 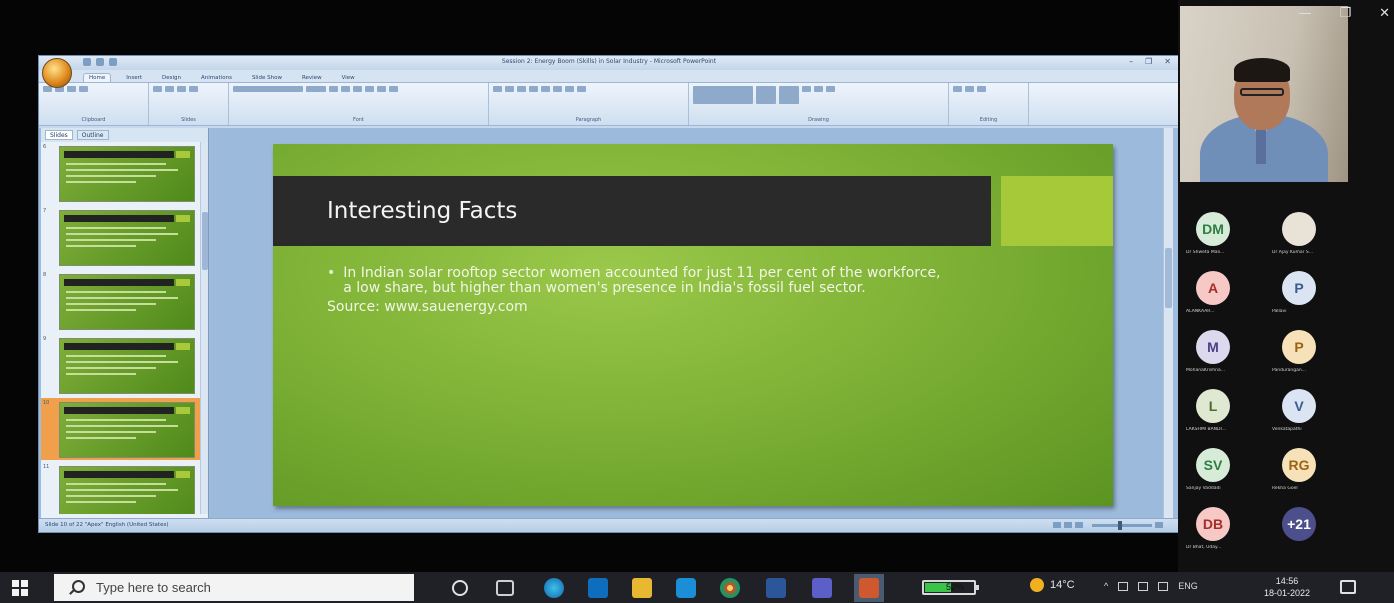 I want to click on participant-tile: P Pallavi, so click(x=1317, y=300).